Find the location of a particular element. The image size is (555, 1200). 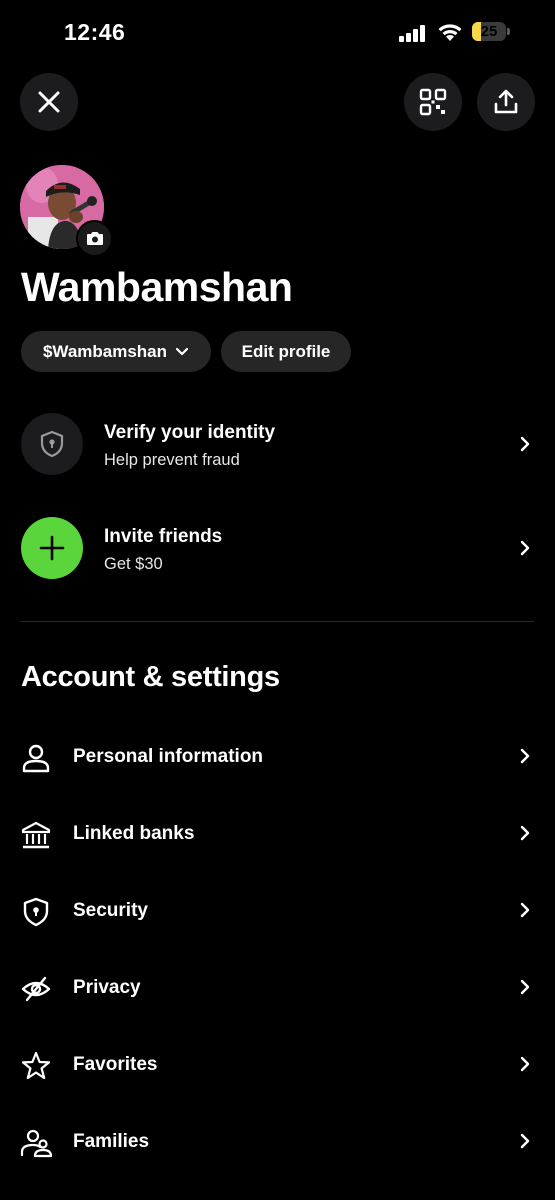

status-time: 12:46 is located at coordinates (95, 32).